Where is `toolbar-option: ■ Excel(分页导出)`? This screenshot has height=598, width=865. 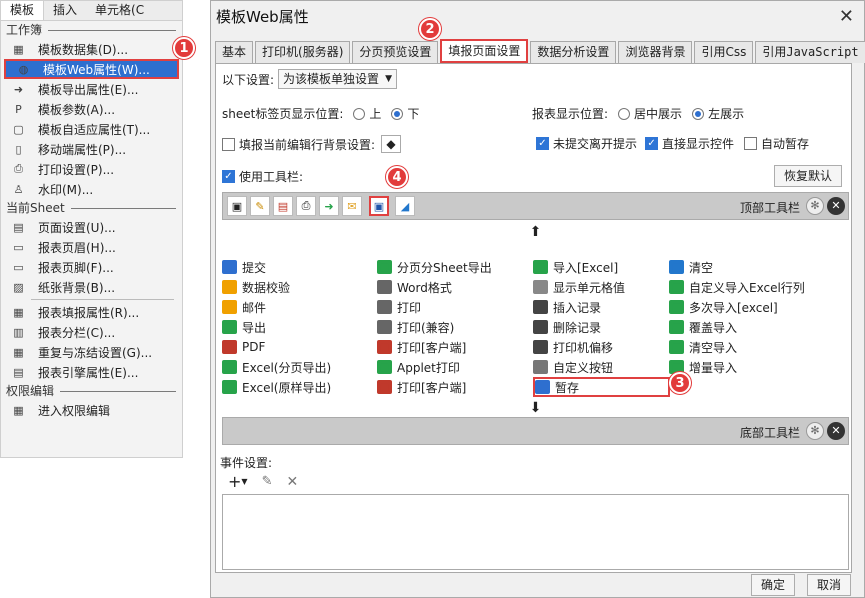
toolbar-option: ■ Excel(分页导出) is located at coordinates (276, 367).